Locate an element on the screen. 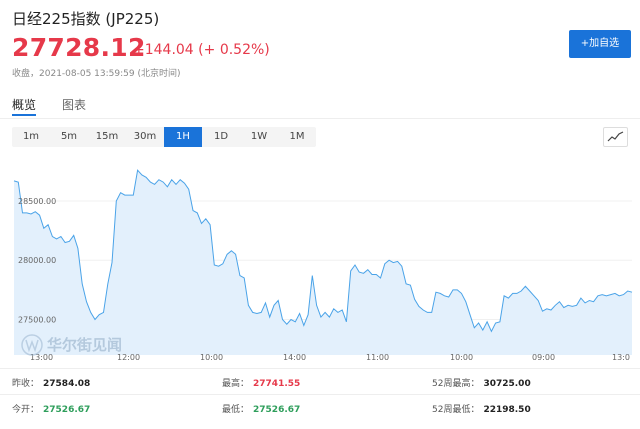 The width and height of the screenshot is (640, 429). y-tick-label: 27500.00 is located at coordinates (37, 319).